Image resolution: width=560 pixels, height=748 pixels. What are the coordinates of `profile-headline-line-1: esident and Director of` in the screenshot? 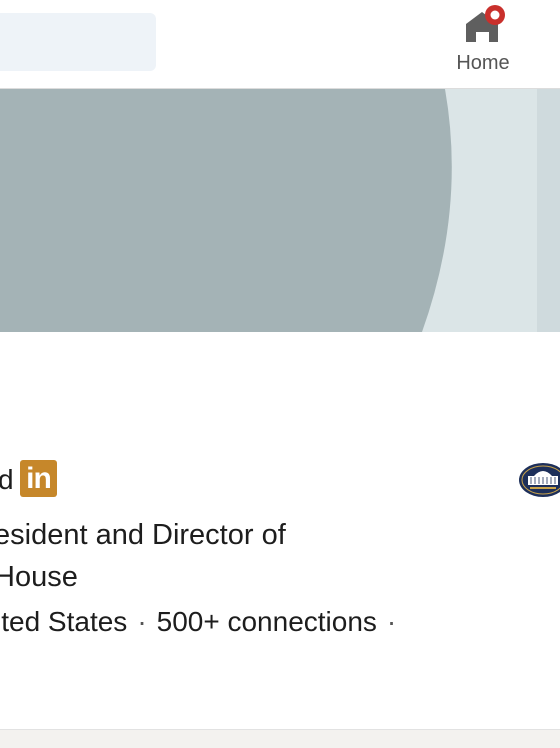 It's located at (143, 535).